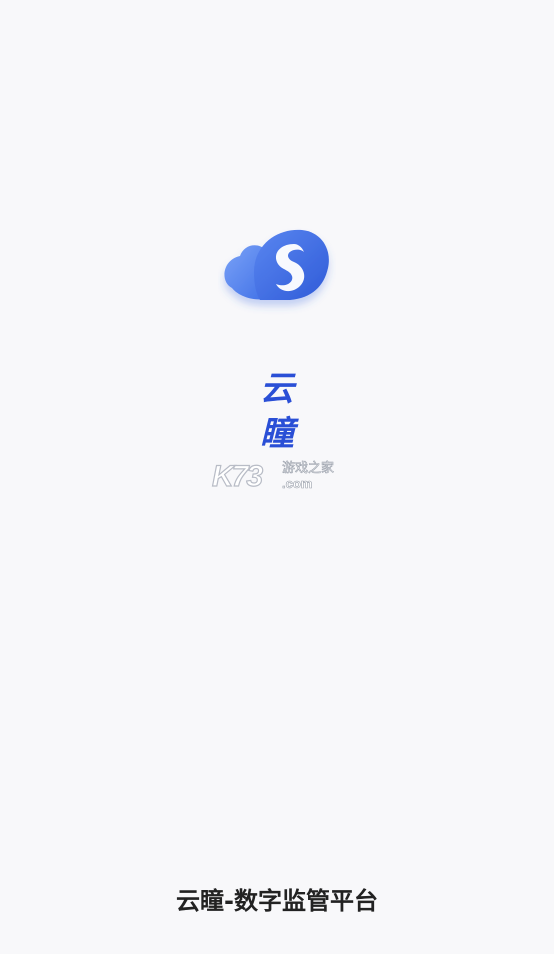 This screenshot has width=554, height=954. Describe the element at coordinates (297, 483) in the screenshot. I see `watermark-domain: .com` at that location.